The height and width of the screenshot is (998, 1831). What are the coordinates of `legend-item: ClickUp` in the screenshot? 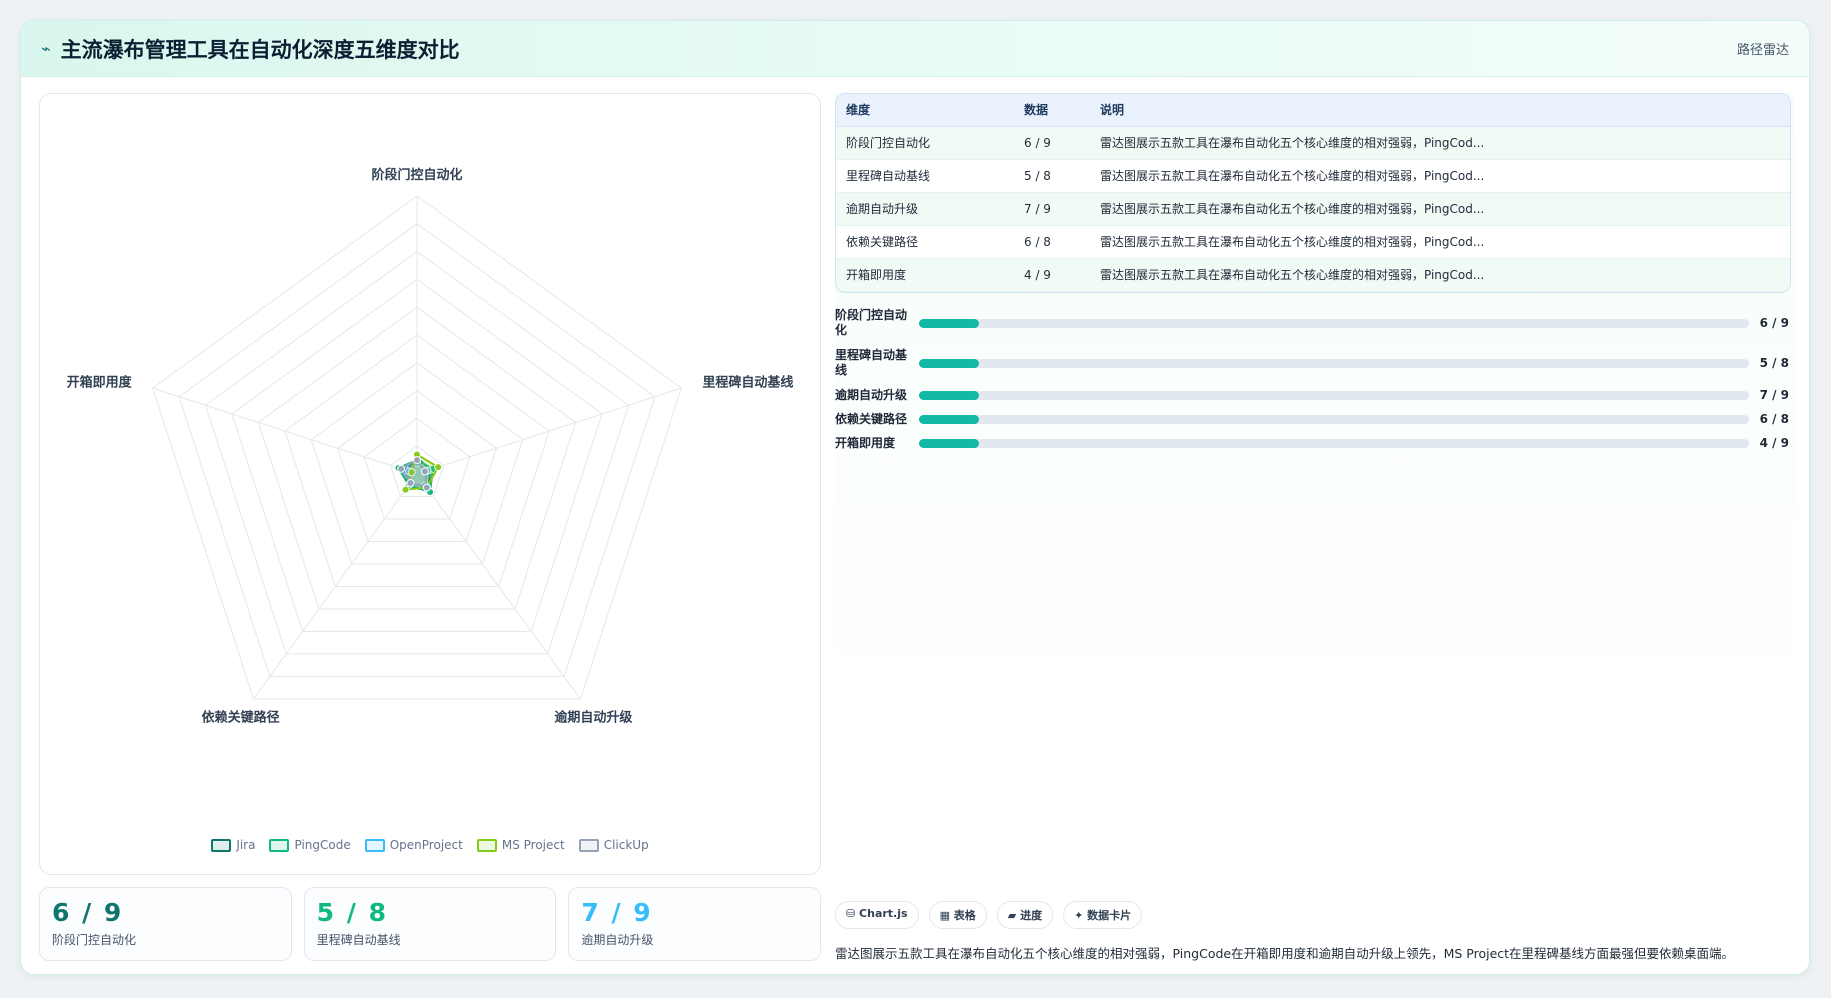 It's located at (613, 845).